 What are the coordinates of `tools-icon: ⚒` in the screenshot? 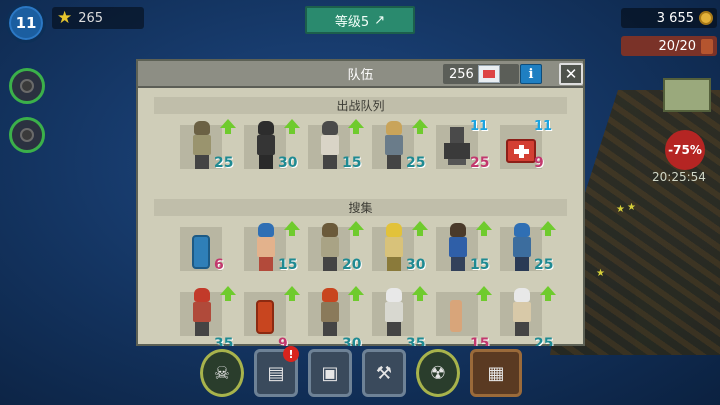 It's located at (384, 373).